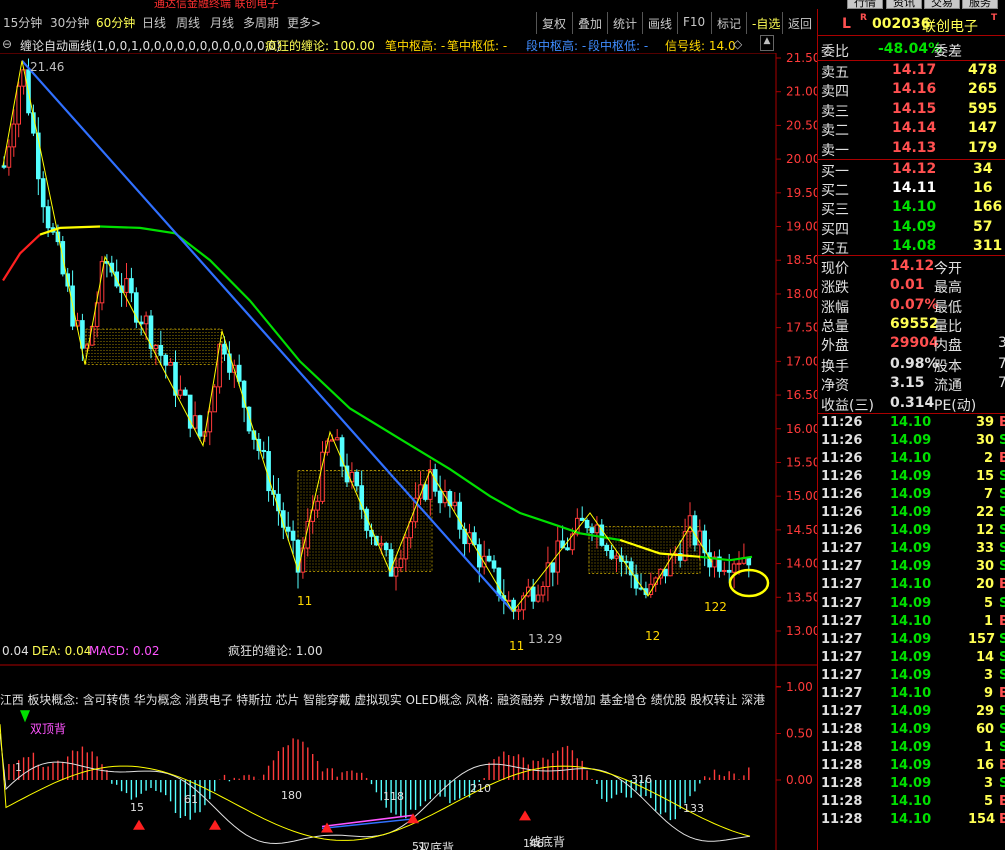 The width and height of the screenshot is (1005, 850). I want to click on period-30min: 30分钟, so click(69, 22).